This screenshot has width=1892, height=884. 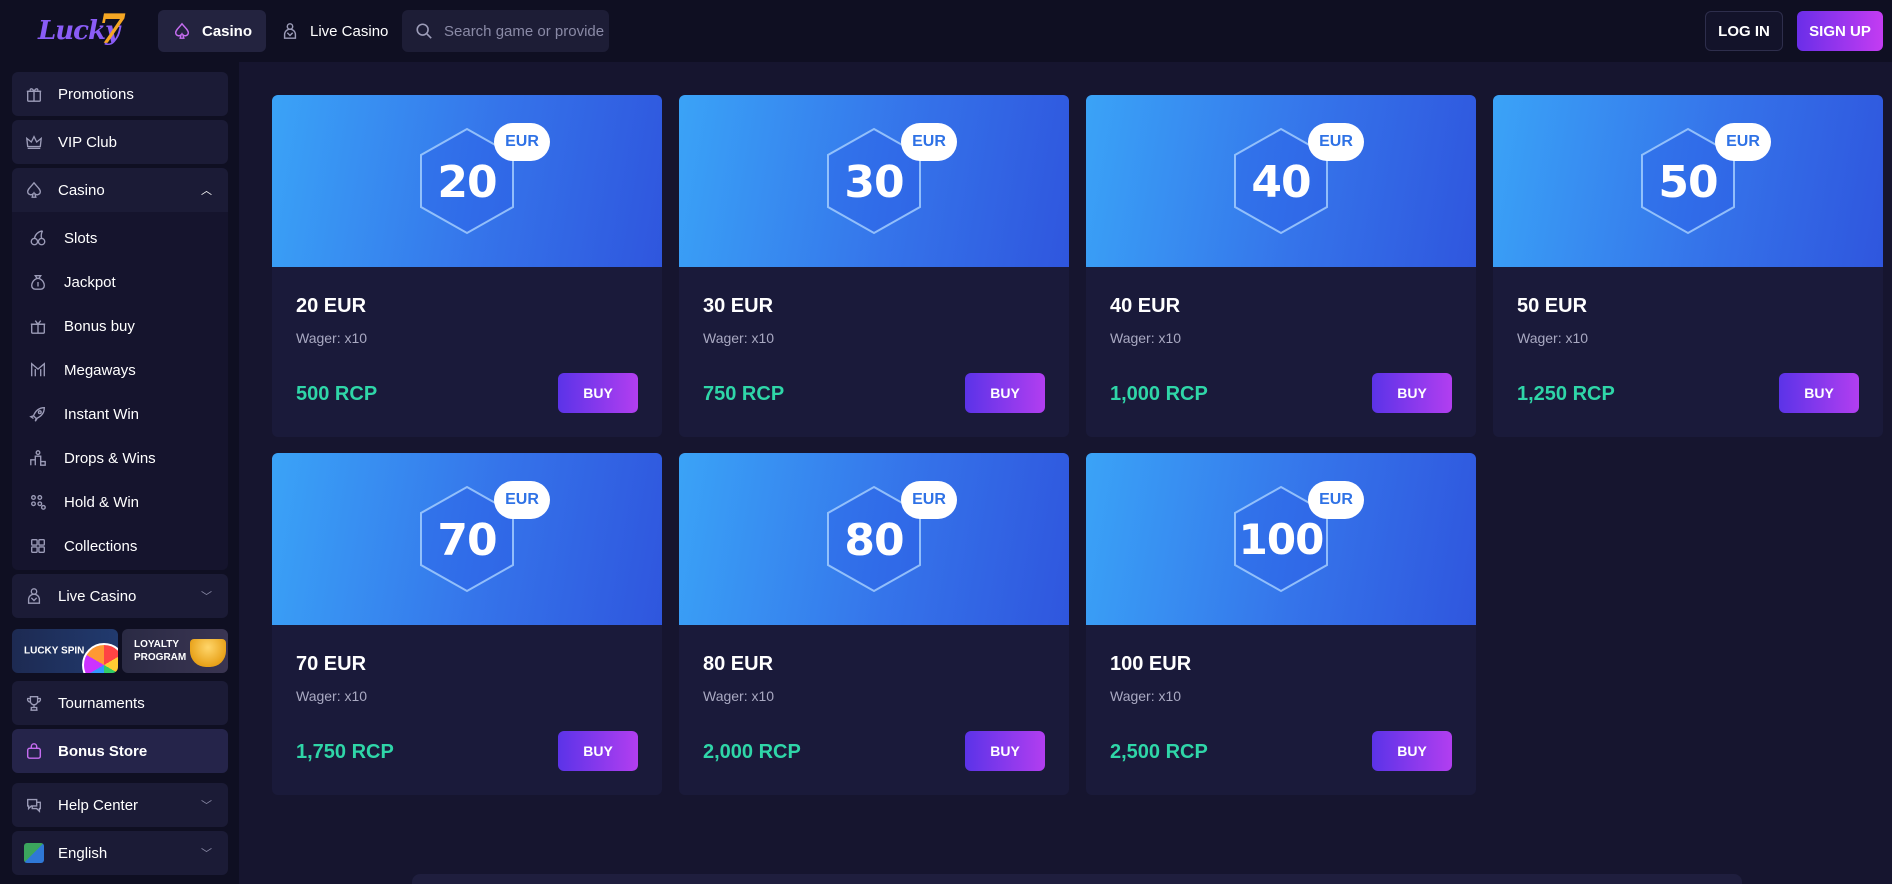 What do you see at coordinates (1840, 31) in the screenshot?
I see `signup-button: SIGN UP` at bounding box center [1840, 31].